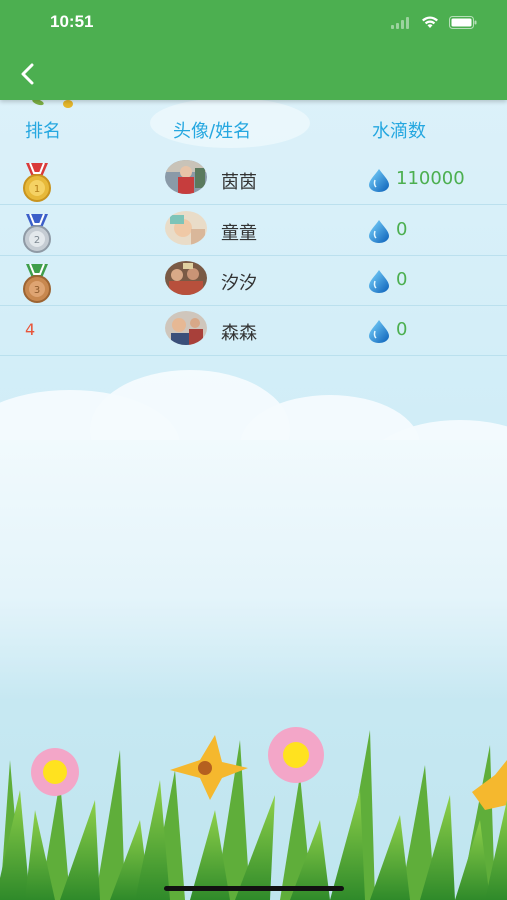  What do you see at coordinates (463, 23) in the screenshot?
I see `battery-icon` at bounding box center [463, 23].